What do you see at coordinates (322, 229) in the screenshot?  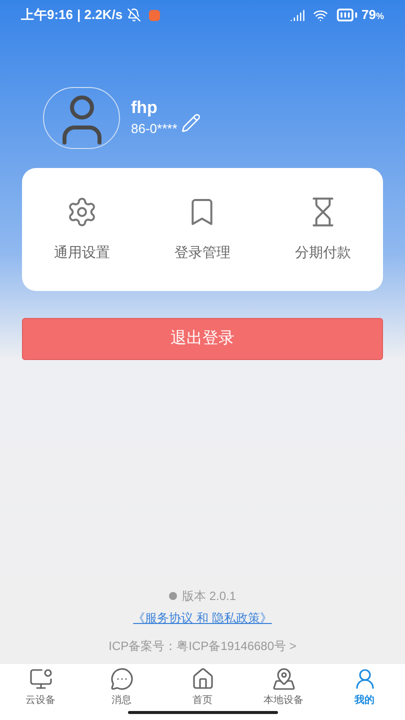 I see `shortcut-button: 分期付款` at bounding box center [322, 229].